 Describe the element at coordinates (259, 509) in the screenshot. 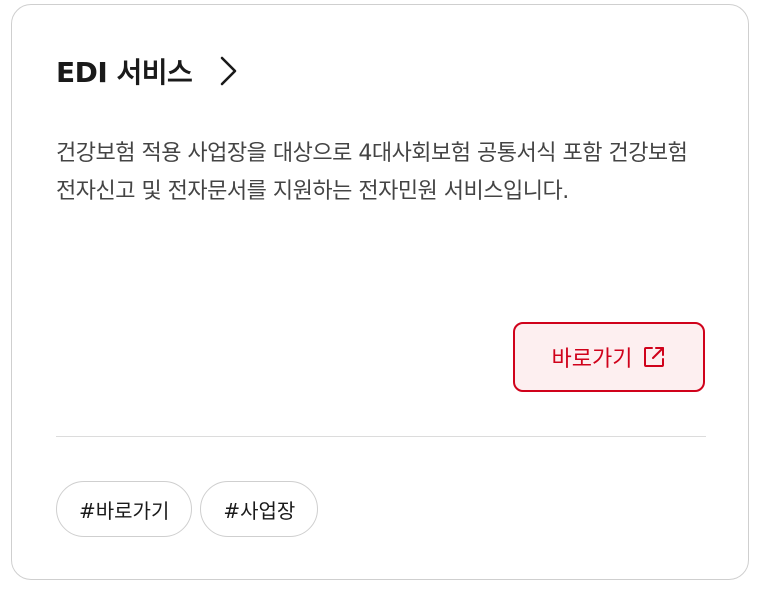

I see `tag-workplace: #사업장` at that location.